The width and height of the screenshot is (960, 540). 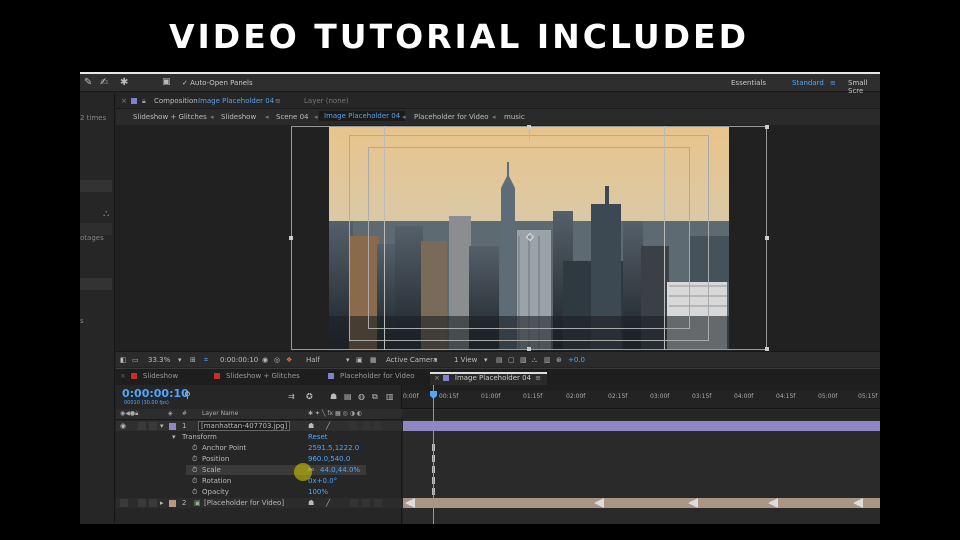 I want to click on tab-image-placeholder-04: × Image Placeholder 04 ≡, so click(x=488, y=379).